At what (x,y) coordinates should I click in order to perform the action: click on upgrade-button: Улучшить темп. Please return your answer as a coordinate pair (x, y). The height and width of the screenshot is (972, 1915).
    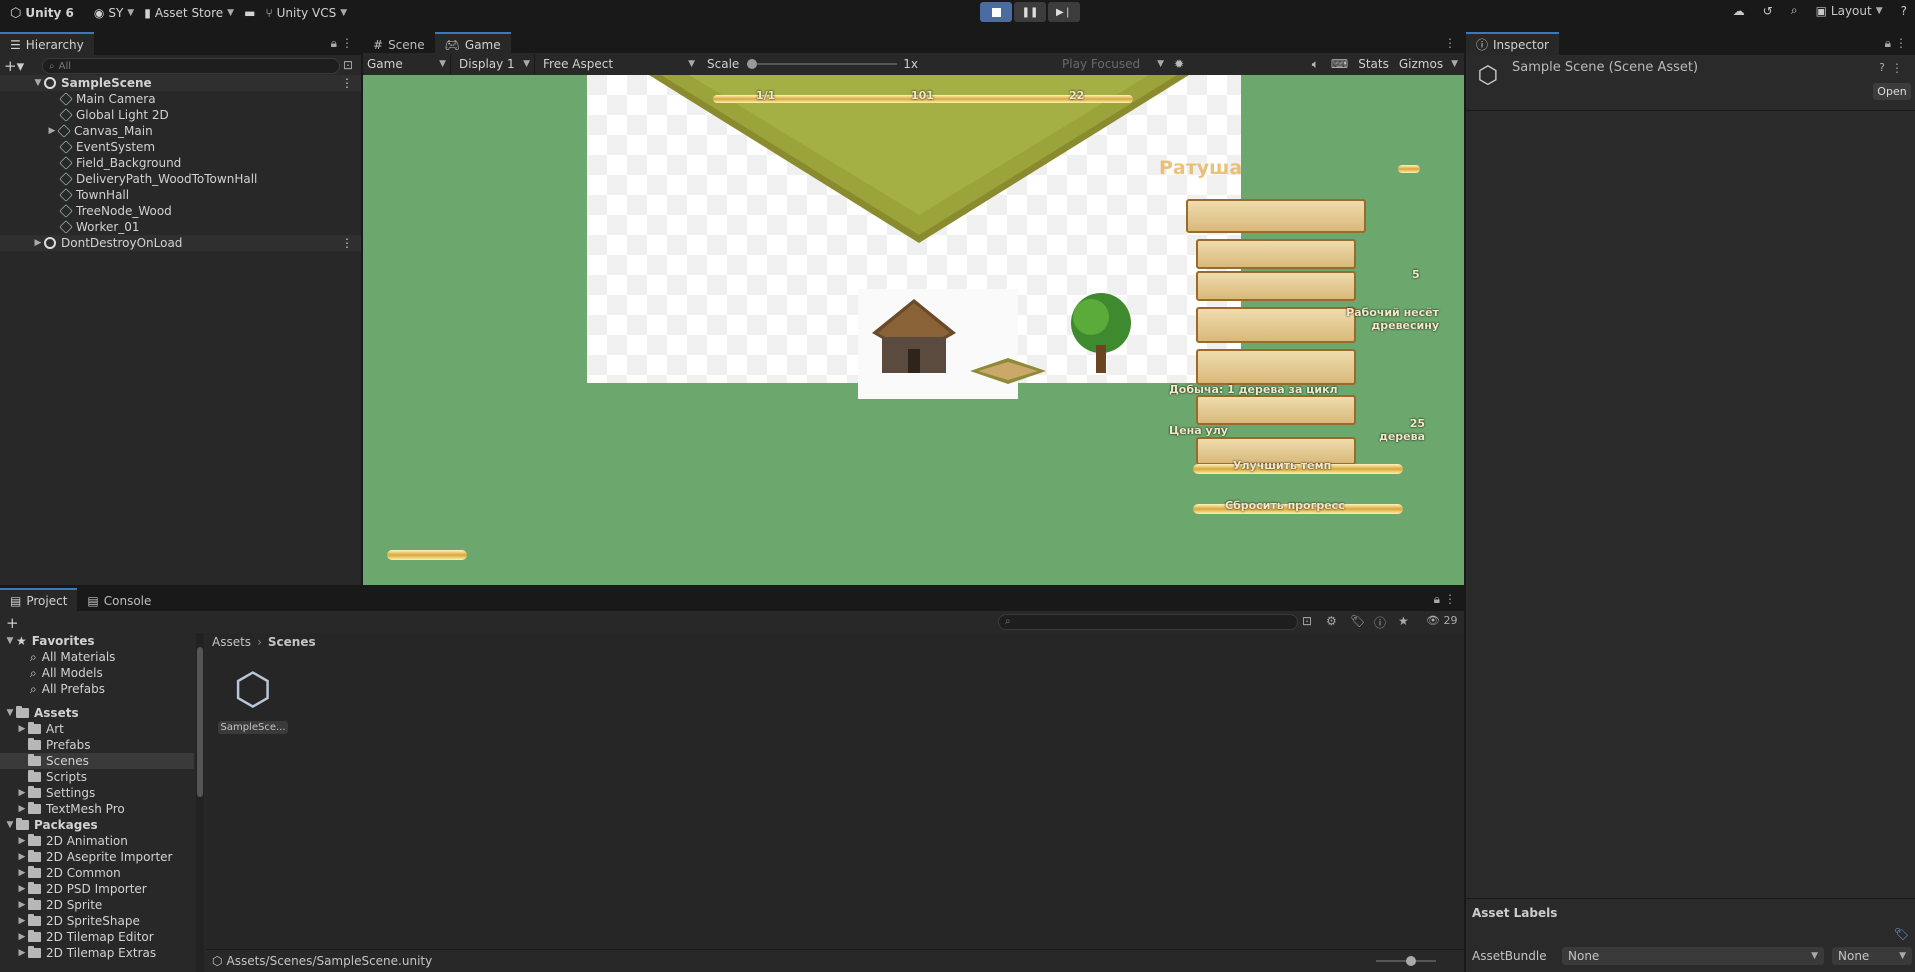
    Looking at the image, I should click on (1298, 466).